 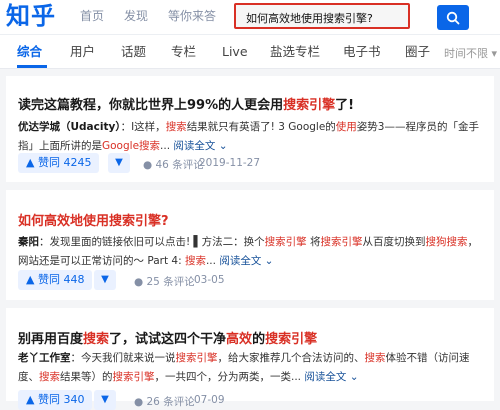 What do you see at coordinates (235, 51) in the screenshot?
I see `tab-live: Live` at bounding box center [235, 51].